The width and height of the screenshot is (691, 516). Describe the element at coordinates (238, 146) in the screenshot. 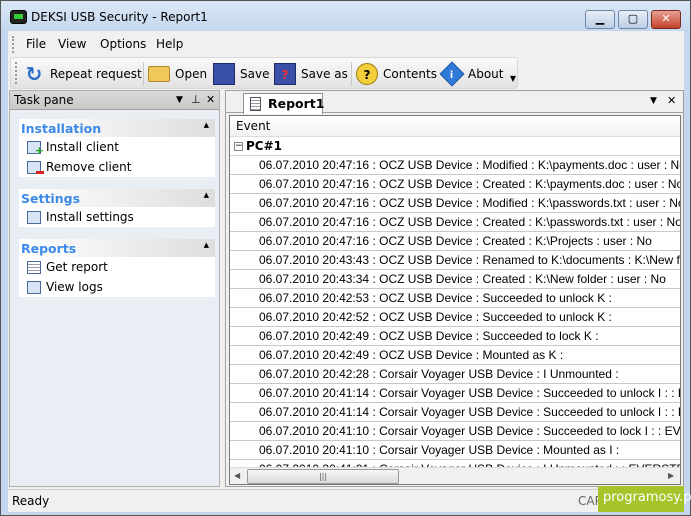

I see `collapse-icon: −` at that location.